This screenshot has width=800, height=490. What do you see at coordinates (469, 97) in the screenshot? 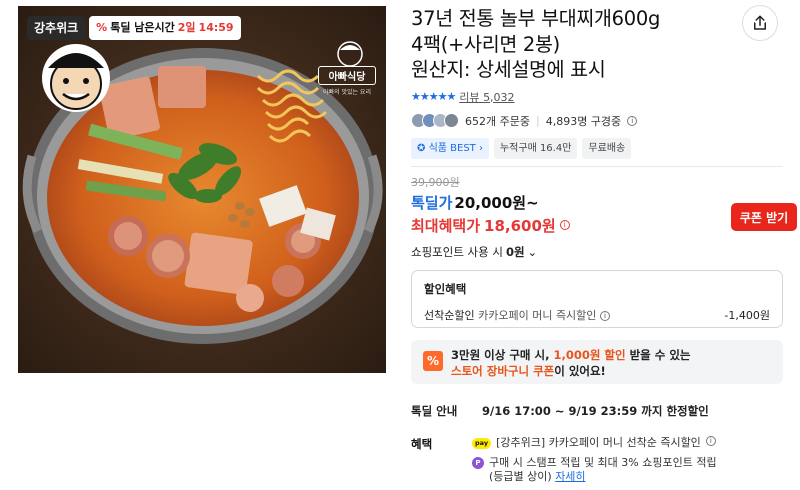
I see `review-label: 리뷰` at bounding box center [469, 97].